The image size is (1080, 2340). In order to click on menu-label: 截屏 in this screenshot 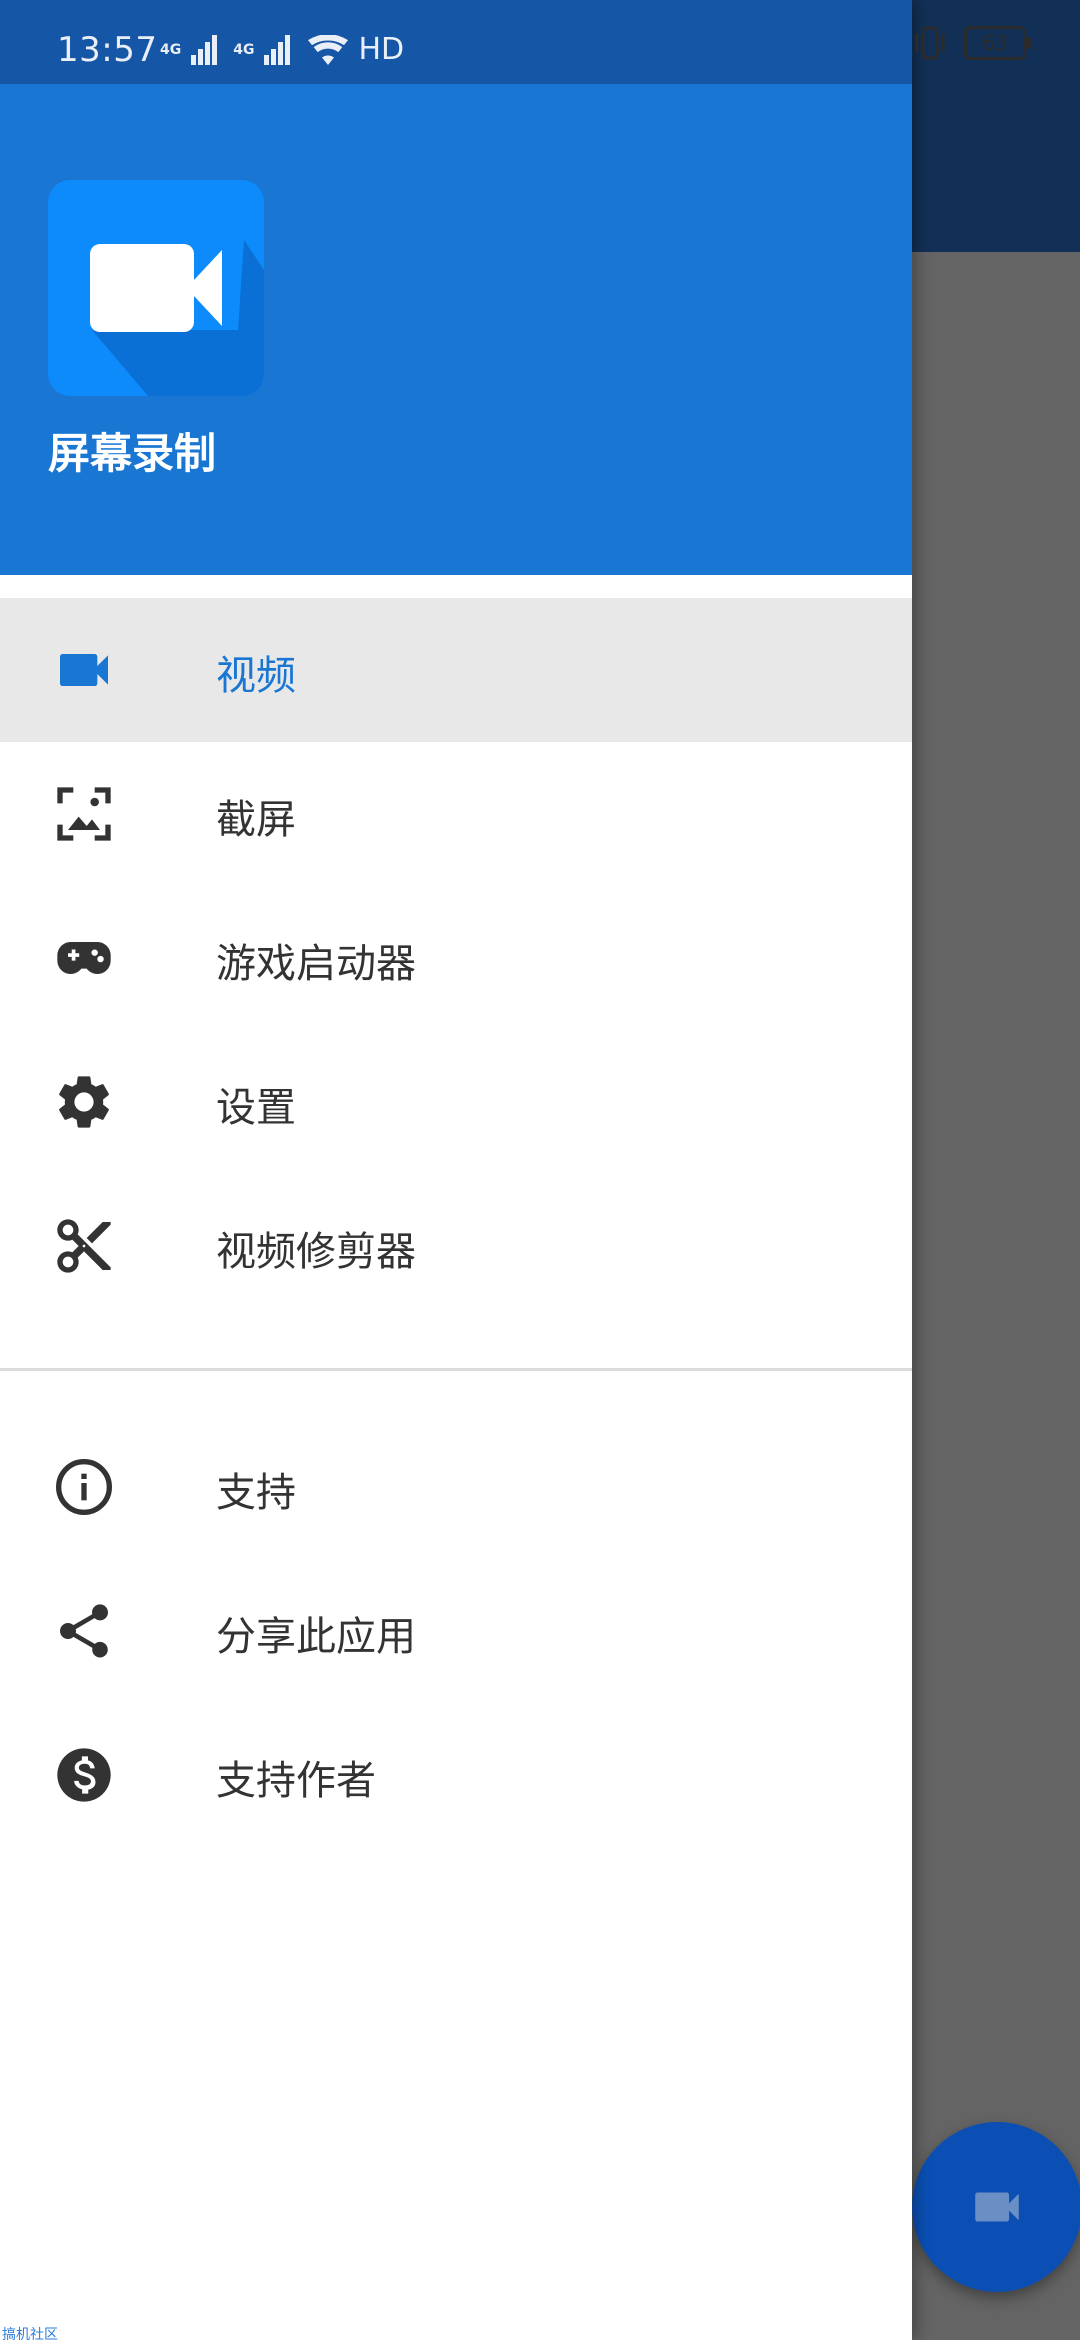, I will do `click(256, 820)`.